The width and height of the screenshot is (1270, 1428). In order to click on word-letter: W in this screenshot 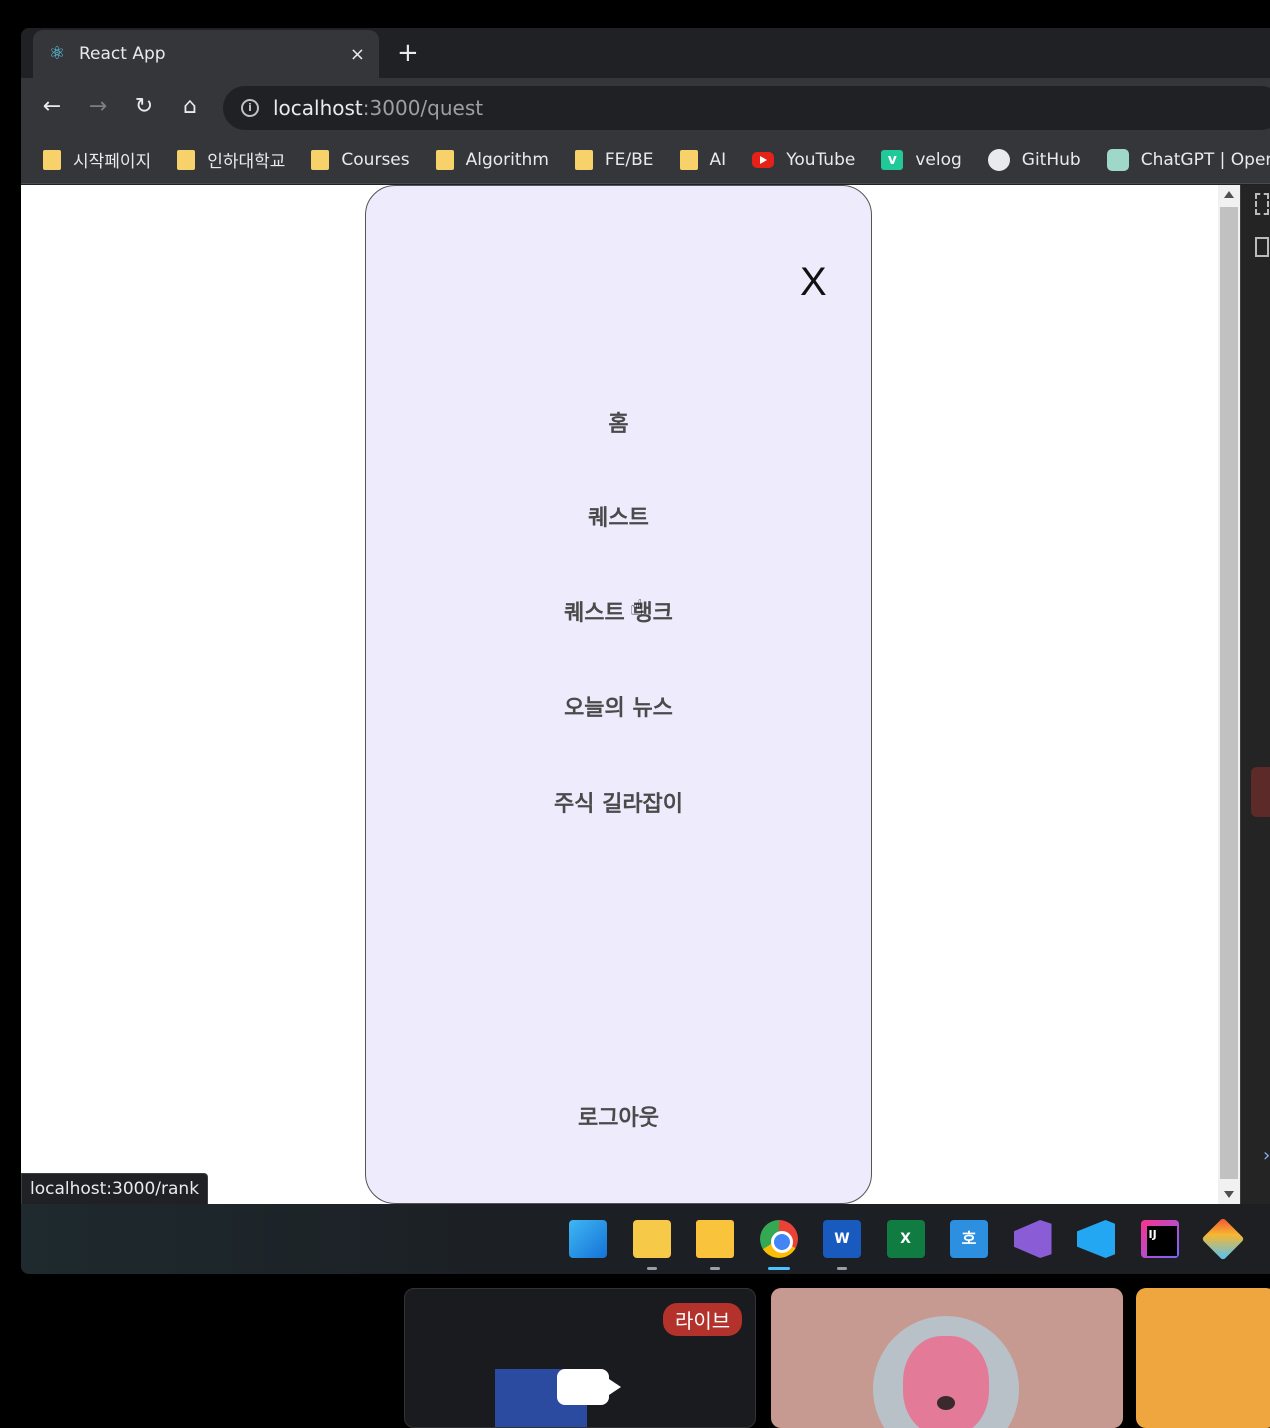, I will do `click(842, 1239)`.